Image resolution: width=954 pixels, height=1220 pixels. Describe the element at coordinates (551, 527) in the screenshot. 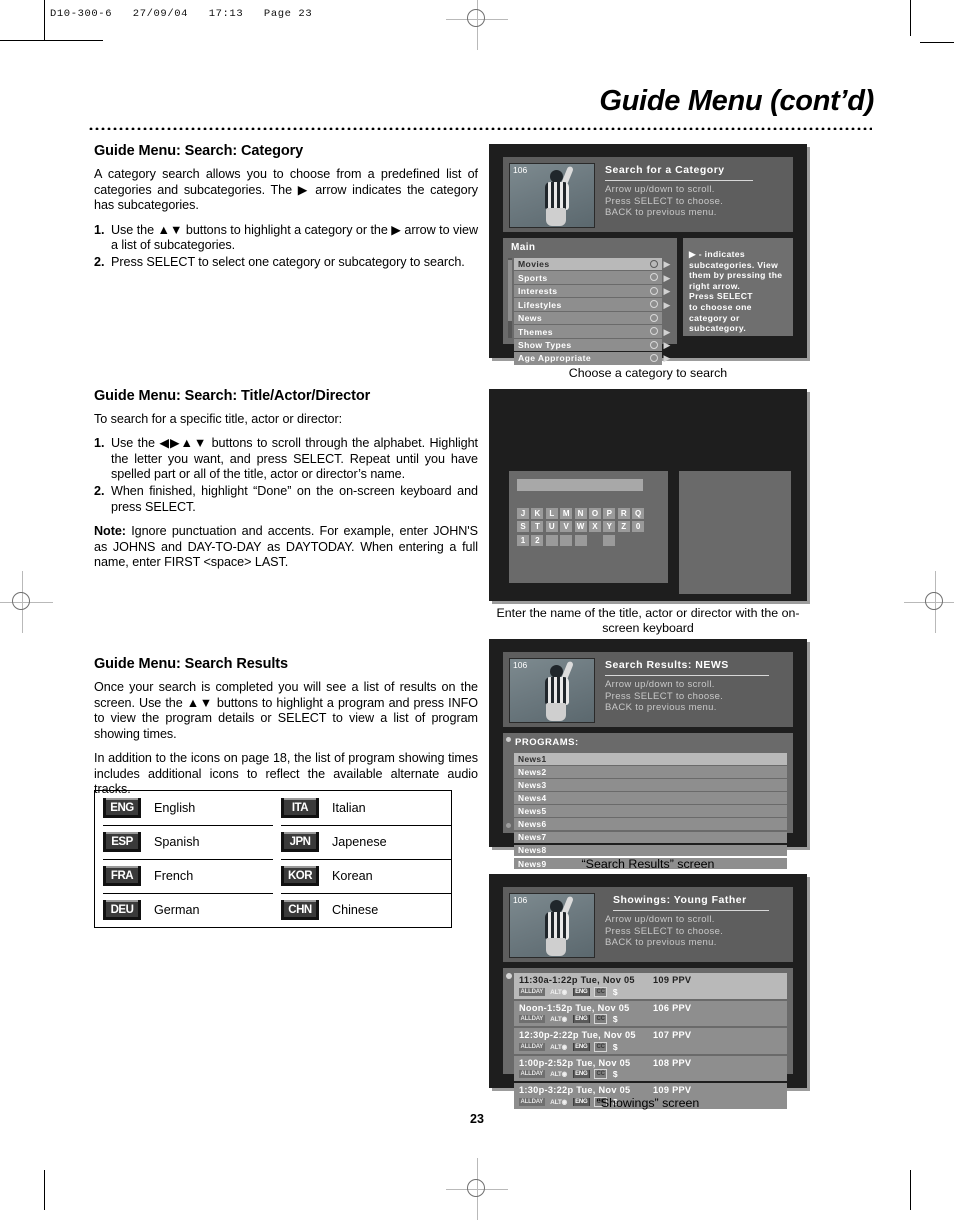

I see `keyboard-key-u: U` at that location.